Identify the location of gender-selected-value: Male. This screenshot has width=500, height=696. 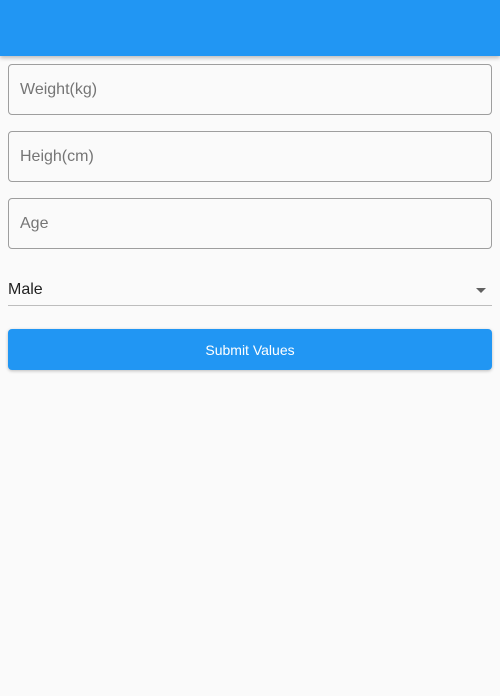
(25, 289).